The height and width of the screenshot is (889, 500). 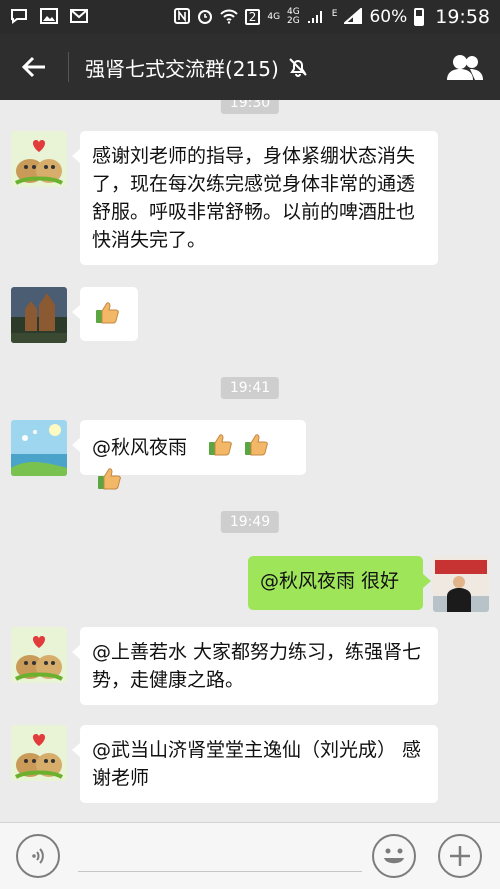 I want to click on title-divider, so click(x=68, y=67).